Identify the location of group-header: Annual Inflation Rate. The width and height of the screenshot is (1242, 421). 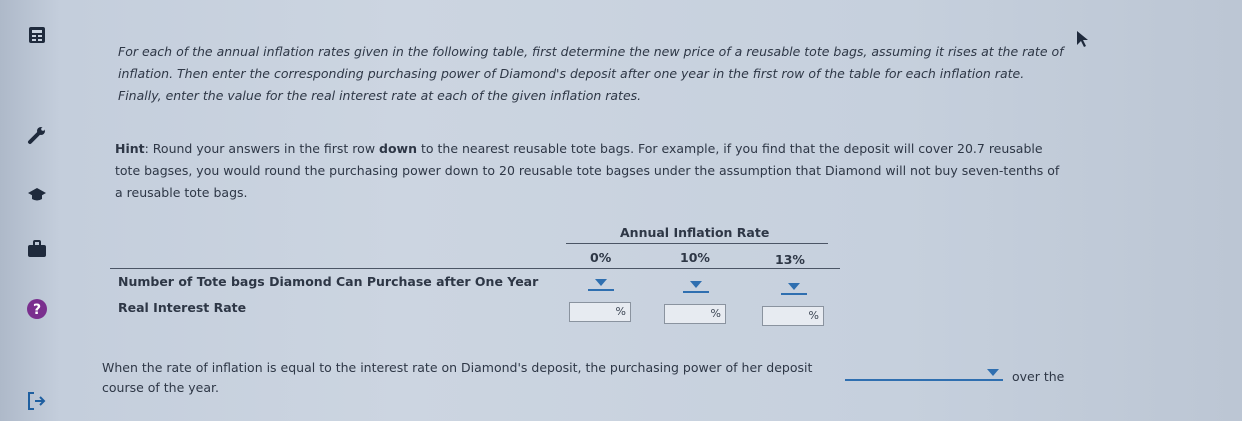
(695, 232).